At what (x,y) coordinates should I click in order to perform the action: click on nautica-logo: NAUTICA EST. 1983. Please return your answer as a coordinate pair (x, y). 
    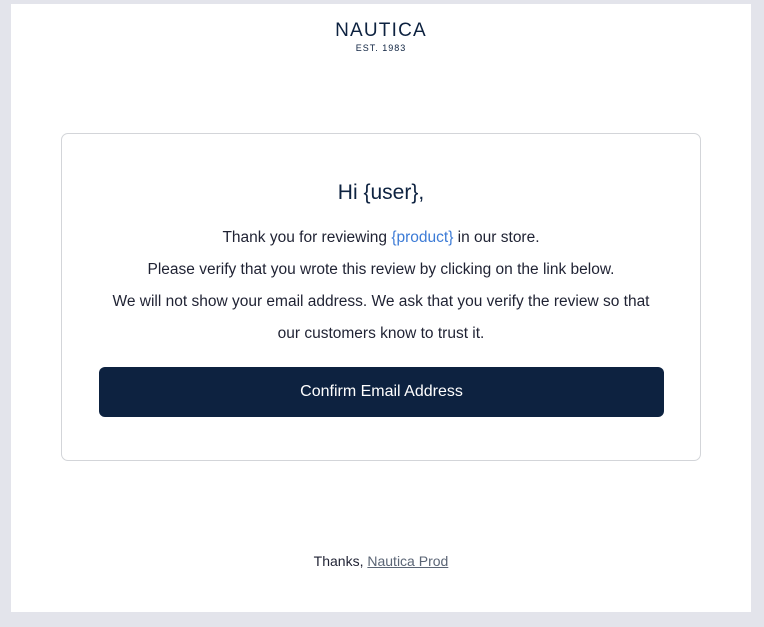
    Looking at the image, I should click on (381, 37).